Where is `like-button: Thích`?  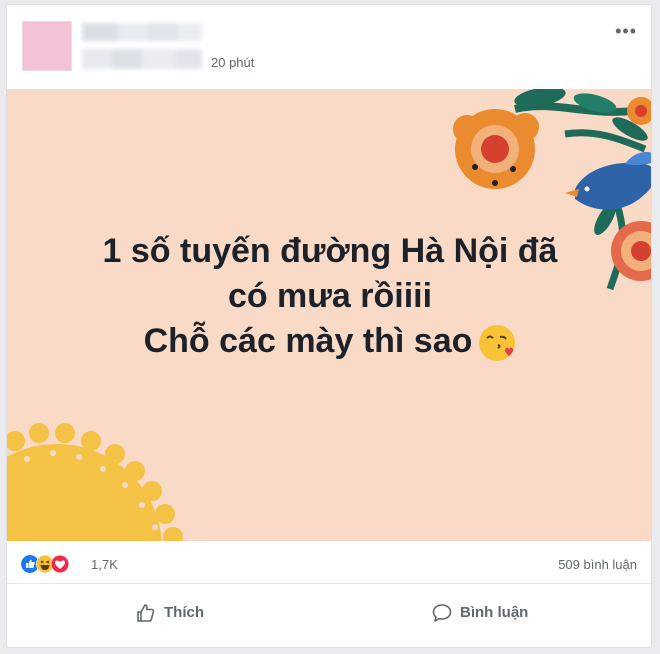
like-button: Thích is located at coordinates (169, 613).